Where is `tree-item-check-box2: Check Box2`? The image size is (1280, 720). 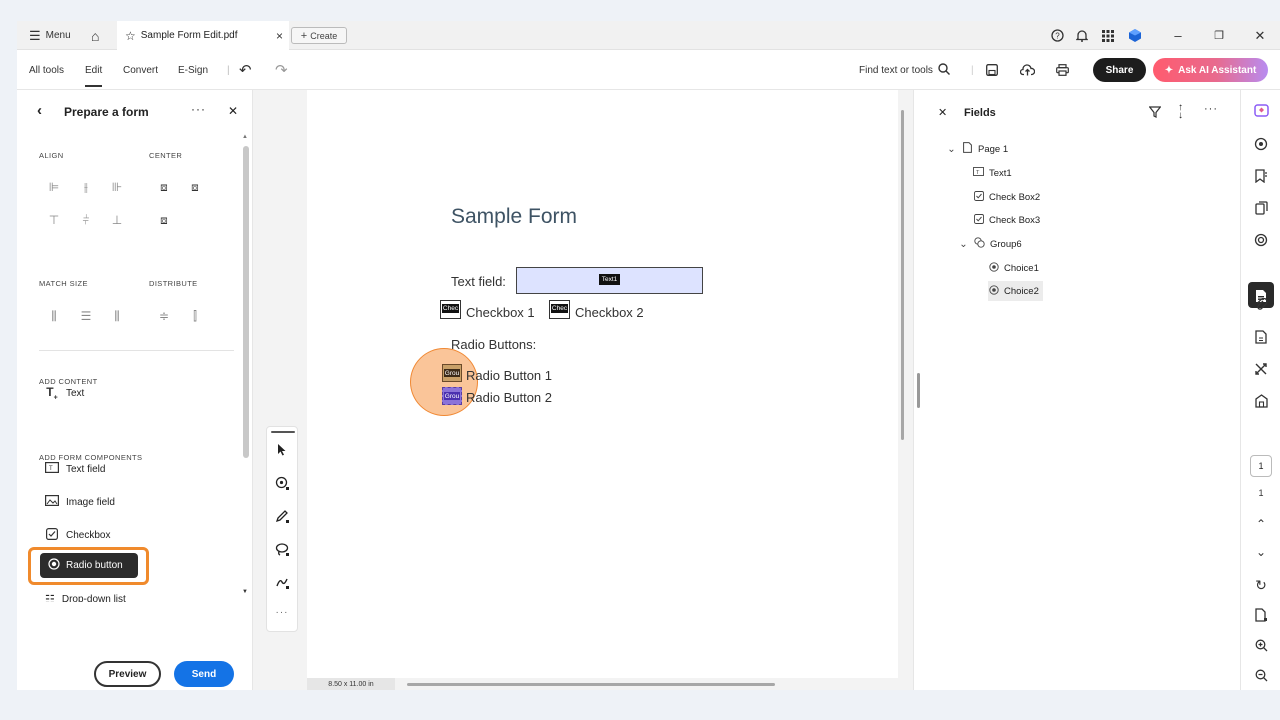 tree-item-check-box2: Check Box2 is located at coordinates (1006, 197).